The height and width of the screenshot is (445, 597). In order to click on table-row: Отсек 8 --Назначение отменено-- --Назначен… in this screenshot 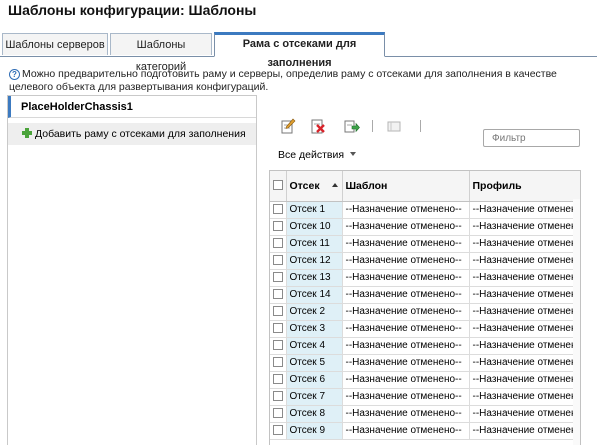, I will do `click(425, 414)`.